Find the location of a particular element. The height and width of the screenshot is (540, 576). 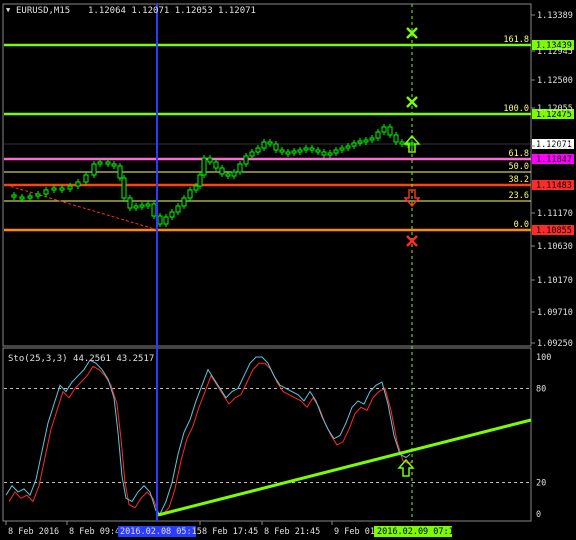

price-tick-label: 1.13389 is located at coordinates (555, 16).